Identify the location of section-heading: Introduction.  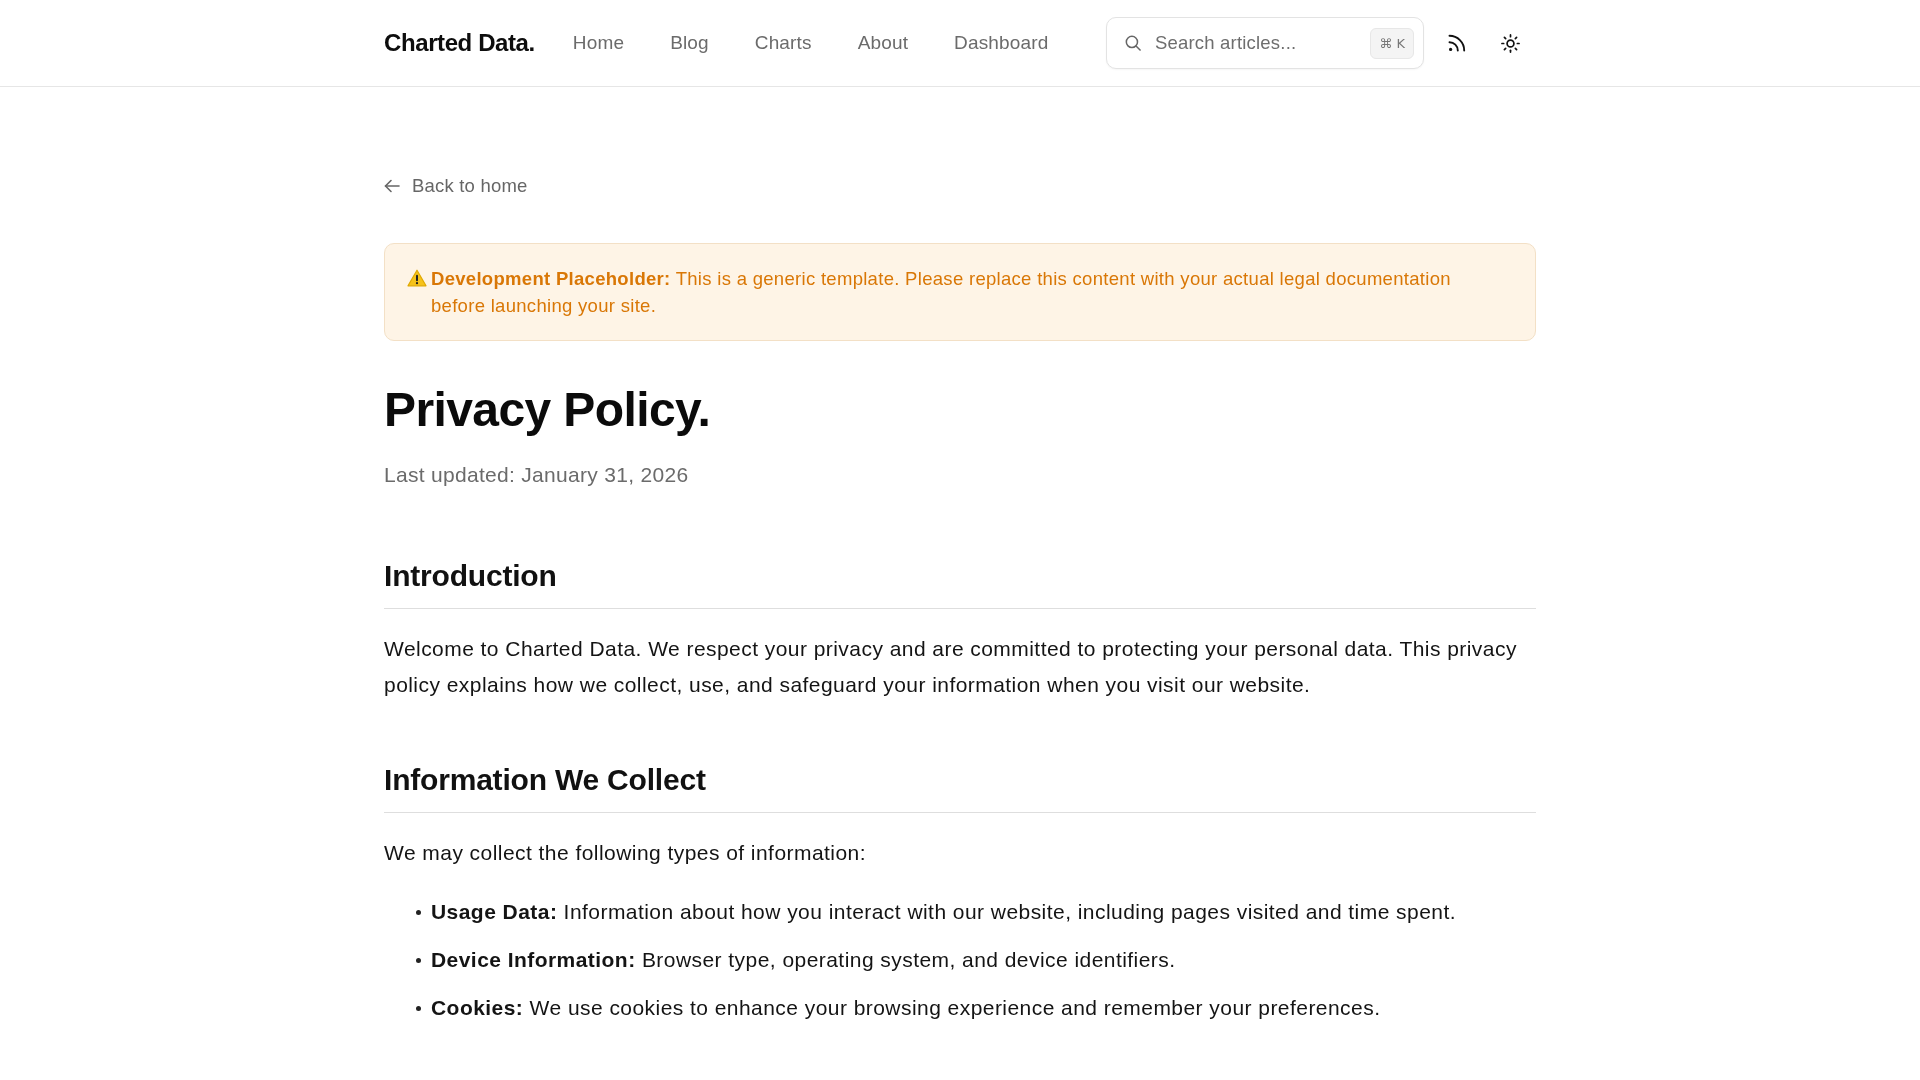
(960, 583).